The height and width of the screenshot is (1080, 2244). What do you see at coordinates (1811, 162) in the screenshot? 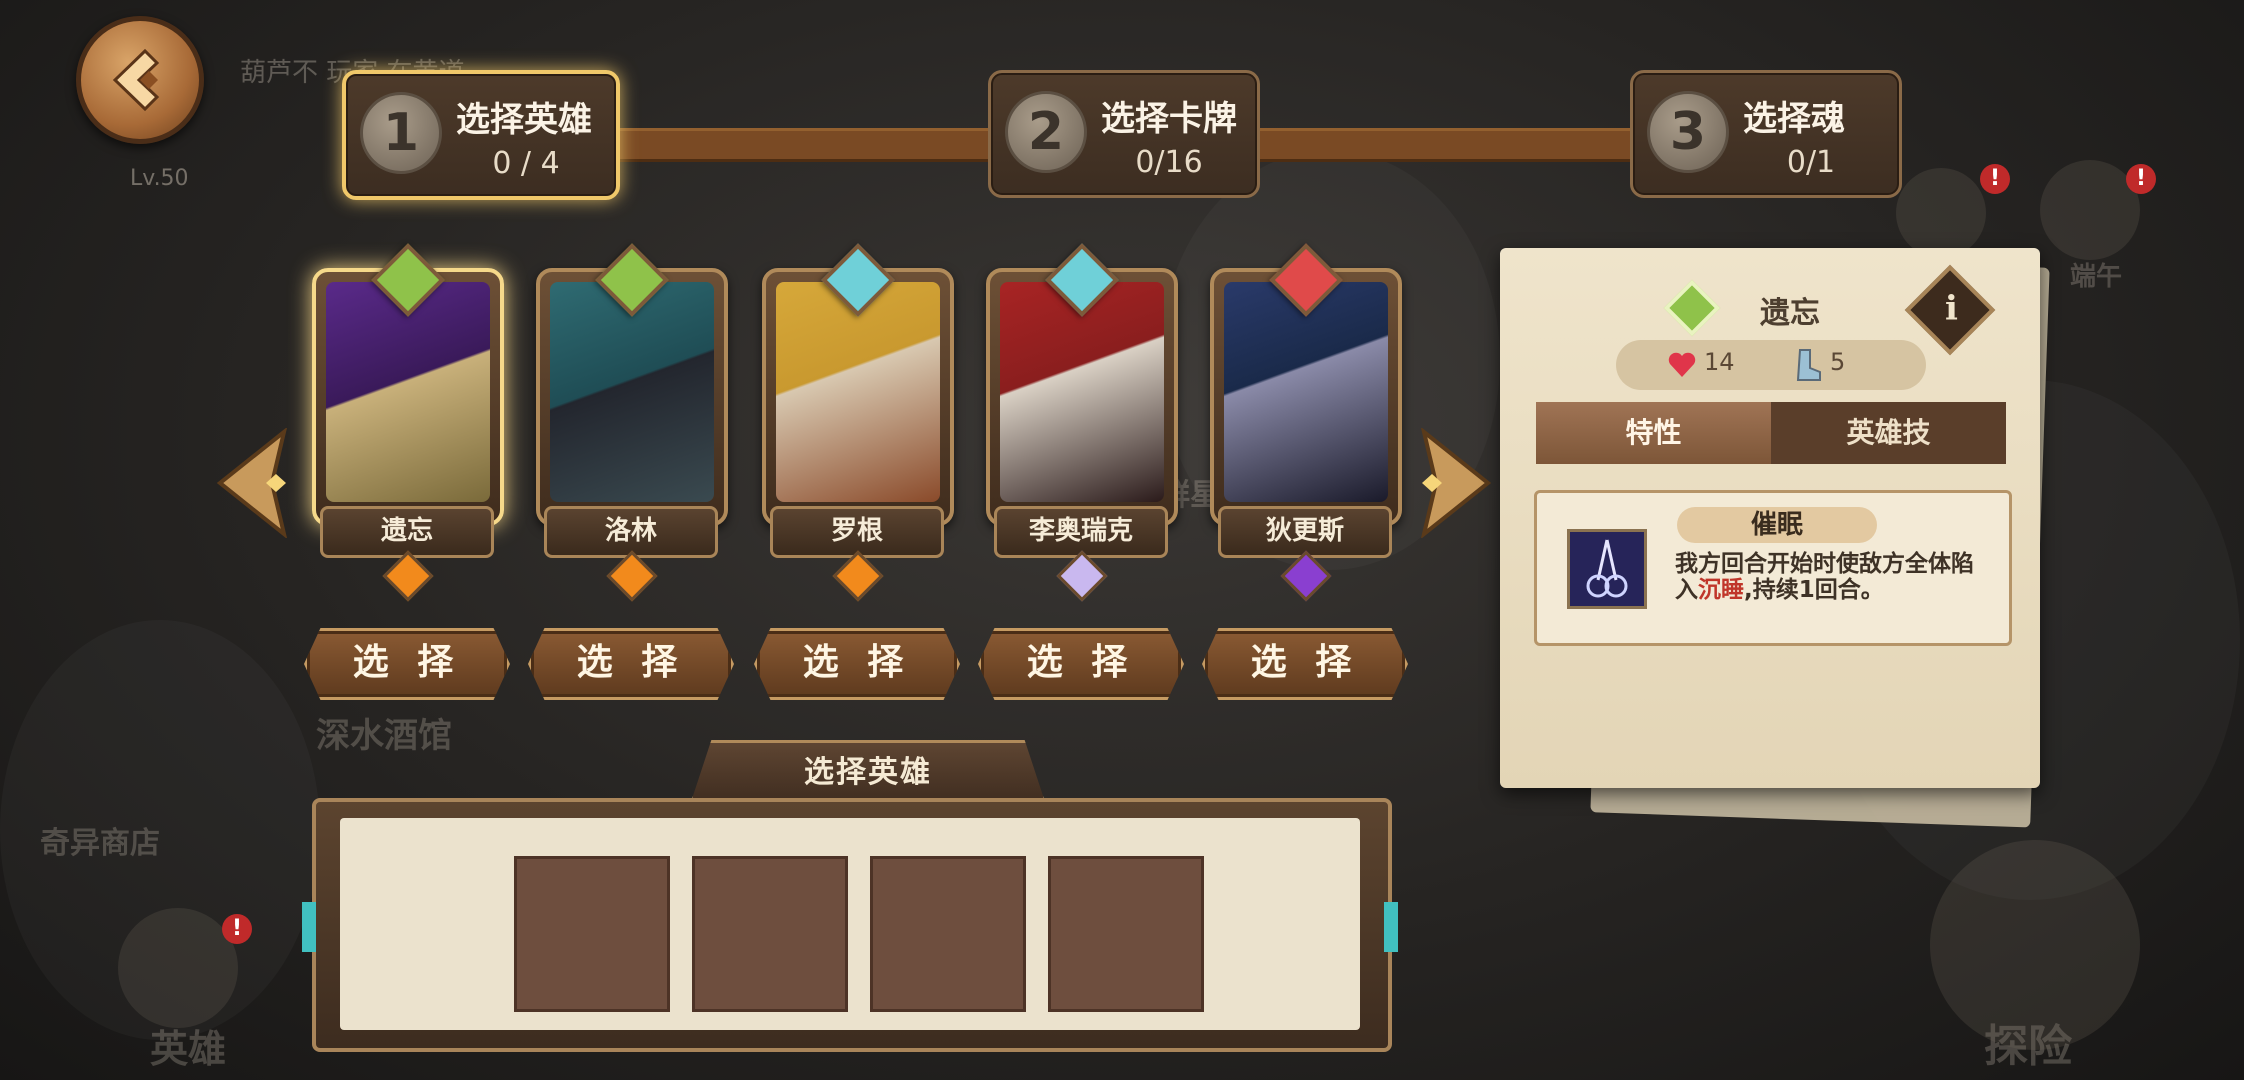
I see `step-count: 0/1` at bounding box center [1811, 162].